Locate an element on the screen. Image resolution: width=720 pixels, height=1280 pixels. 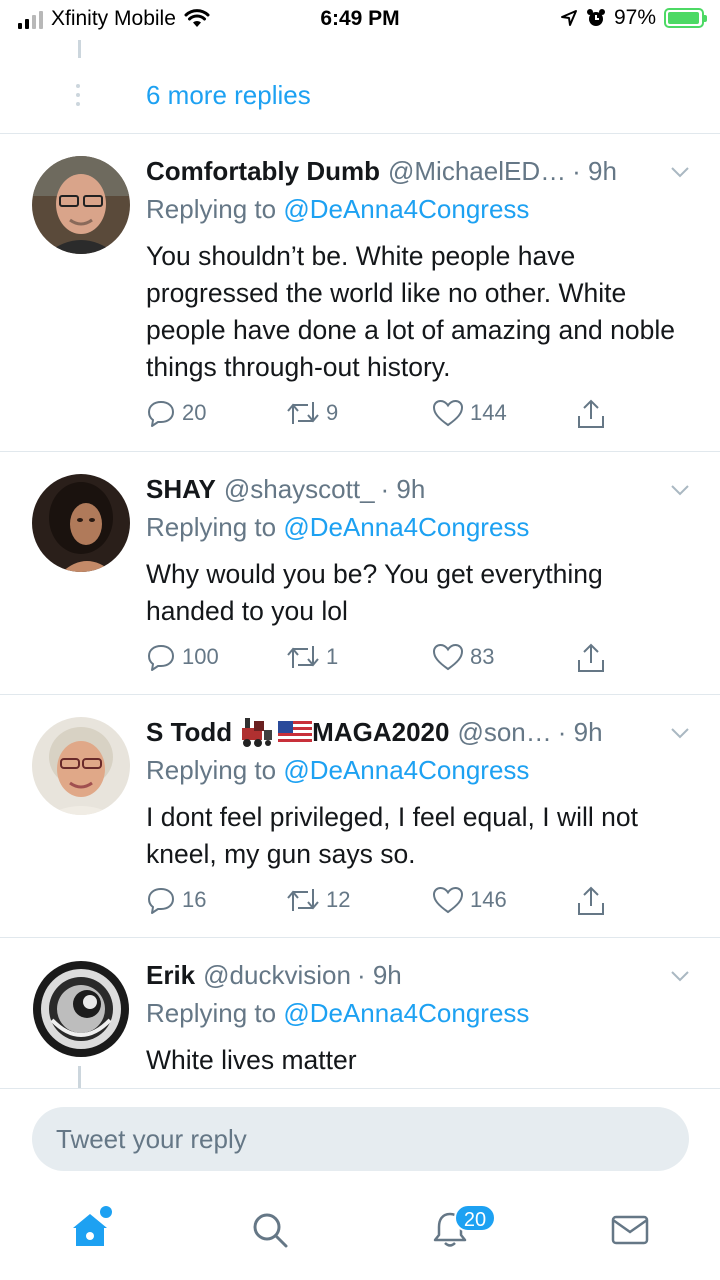
reply-count: 20 is located at coordinates (194, 412).